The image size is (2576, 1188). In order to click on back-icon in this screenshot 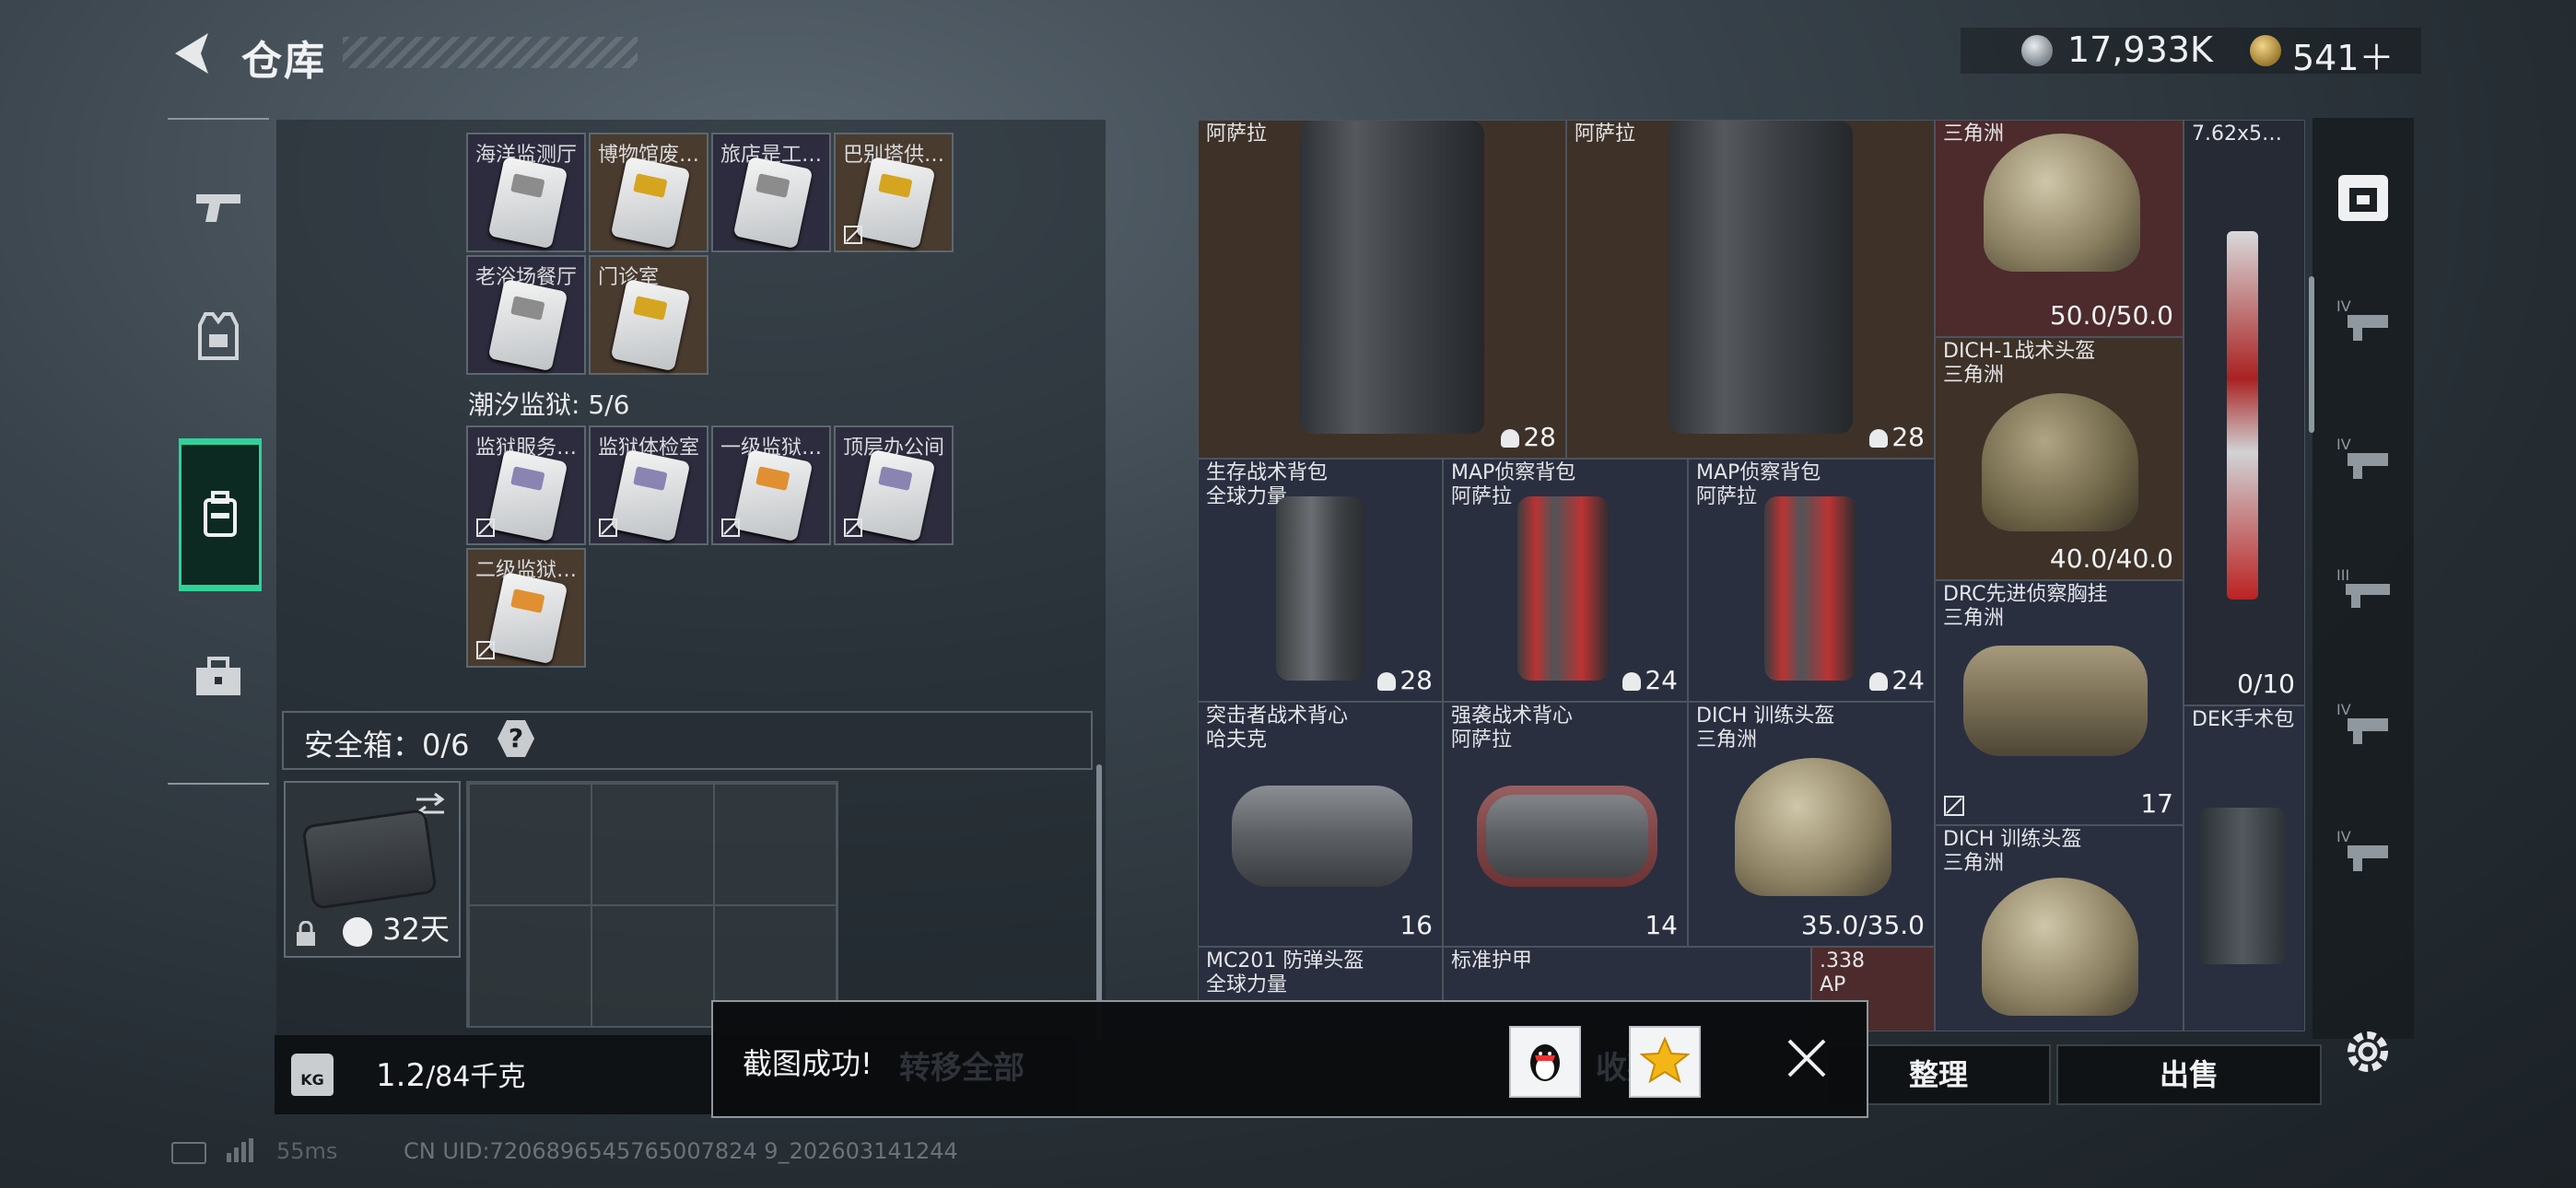, I will do `click(191, 53)`.